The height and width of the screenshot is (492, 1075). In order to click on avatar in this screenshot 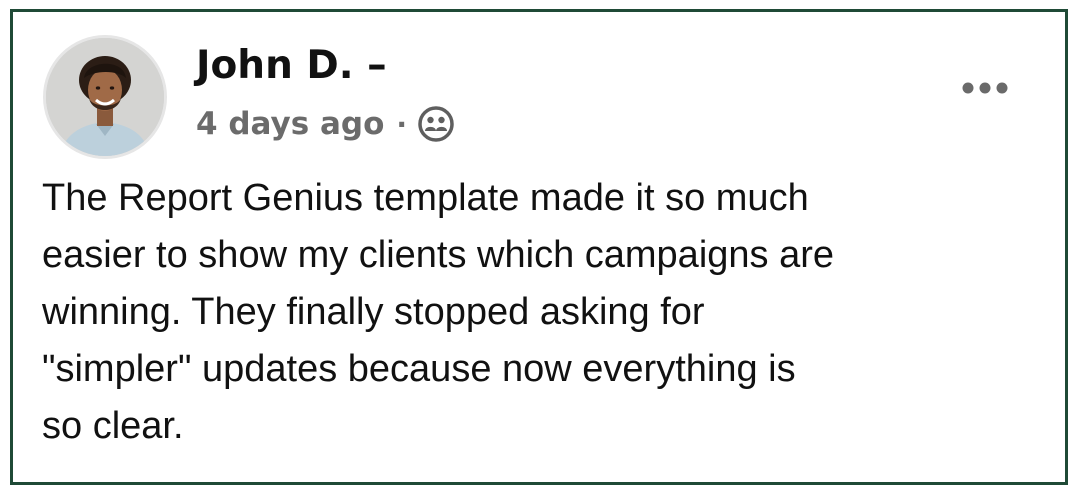, I will do `click(105, 97)`.